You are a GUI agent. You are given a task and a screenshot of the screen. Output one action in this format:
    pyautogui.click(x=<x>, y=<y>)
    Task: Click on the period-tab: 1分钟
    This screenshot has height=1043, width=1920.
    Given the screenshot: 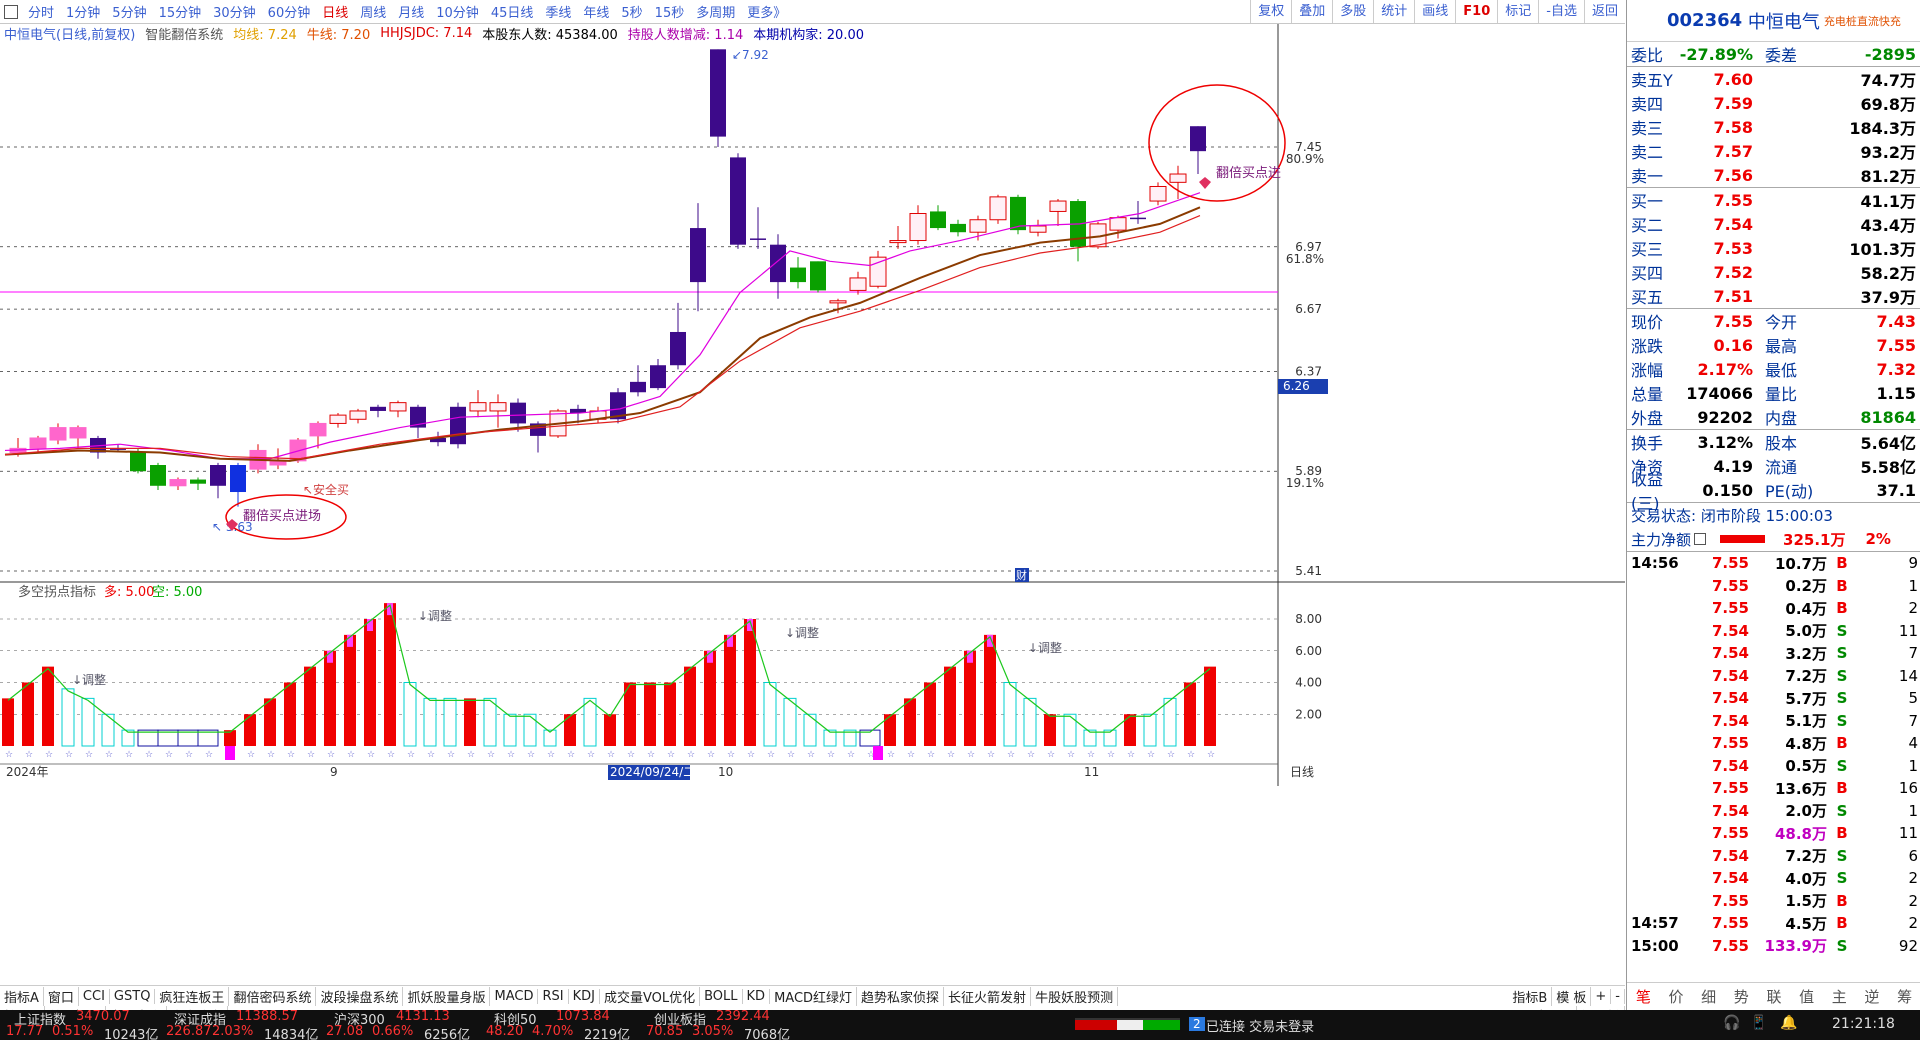 What is the action you would take?
    pyautogui.click(x=83, y=13)
    